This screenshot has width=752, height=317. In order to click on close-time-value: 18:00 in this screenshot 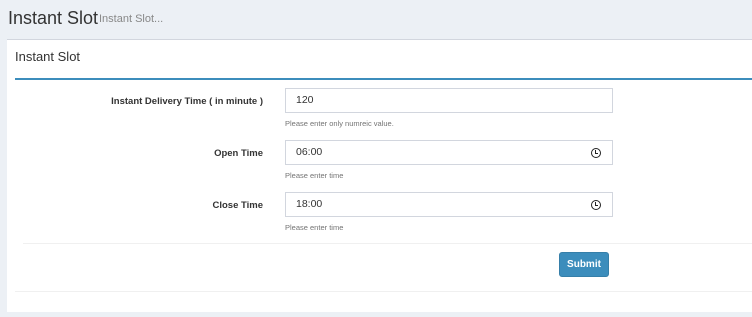, I will do `click(309, 204)`.